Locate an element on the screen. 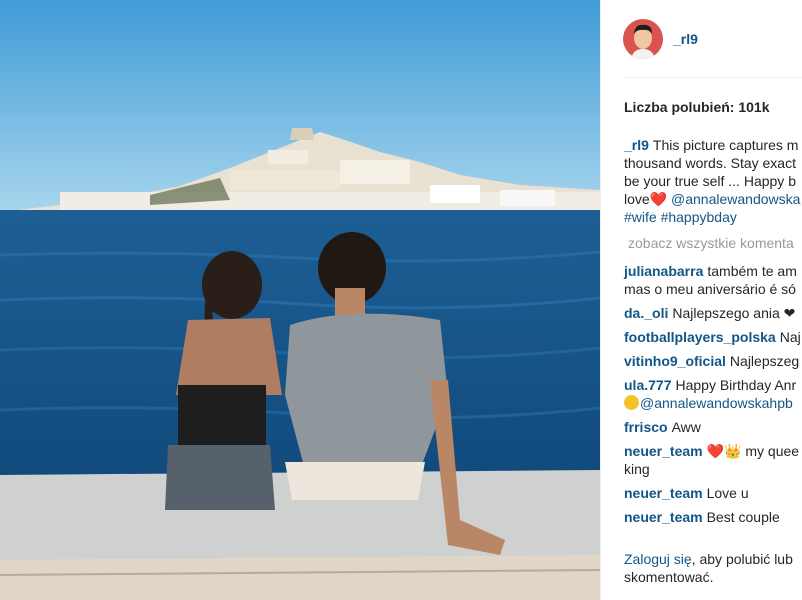 This screenshot has width=802, height=600. view-all-comments-link: zobacz wszystkie komenta is located at coordinates (711, 243).